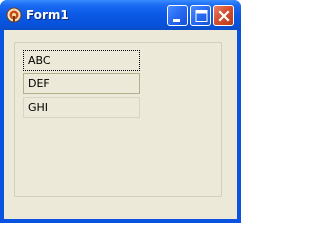  What do you see at coordinates (47, 15) in the screenshot?
I see `window-title: Form1` at bounding box center [47, 15].